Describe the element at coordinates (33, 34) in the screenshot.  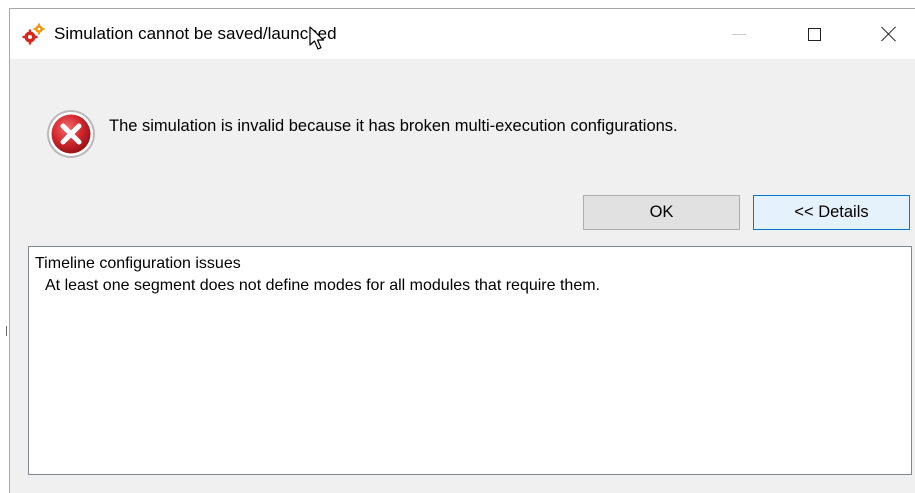
I see `gear-app-icon` at that location.